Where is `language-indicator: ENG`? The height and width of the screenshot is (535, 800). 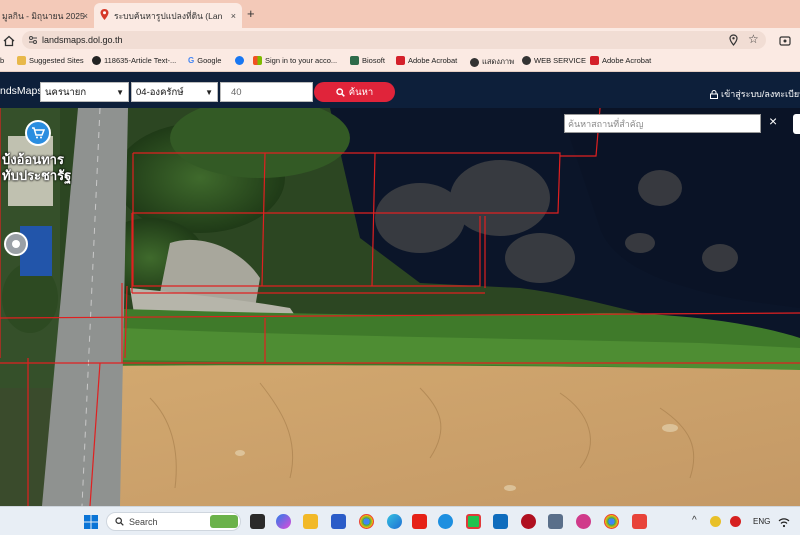 language-indicator: ENG is located at coordinates (761, 521).